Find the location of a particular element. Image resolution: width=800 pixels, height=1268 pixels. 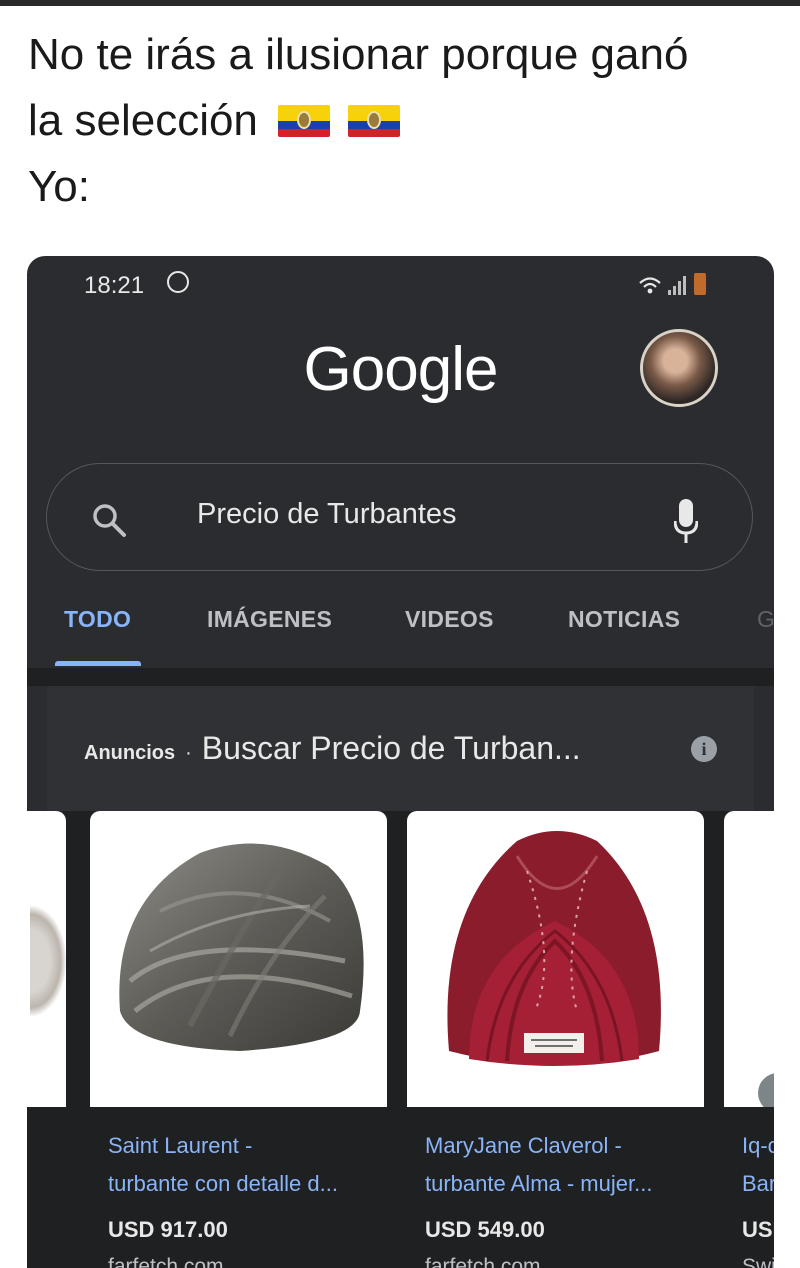

info-icon: i is located at coordinates (704, 749).